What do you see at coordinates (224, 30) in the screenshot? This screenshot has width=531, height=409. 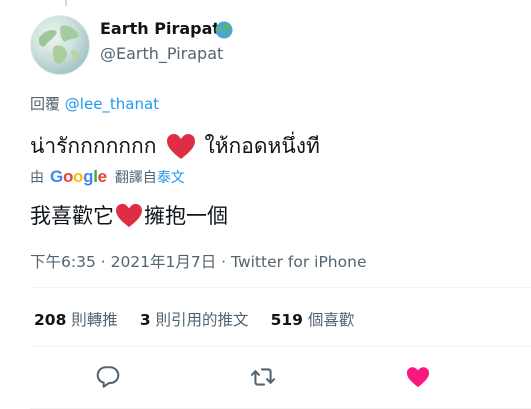 I see `globe-emoji-icon` at bounding box center [224, 30].